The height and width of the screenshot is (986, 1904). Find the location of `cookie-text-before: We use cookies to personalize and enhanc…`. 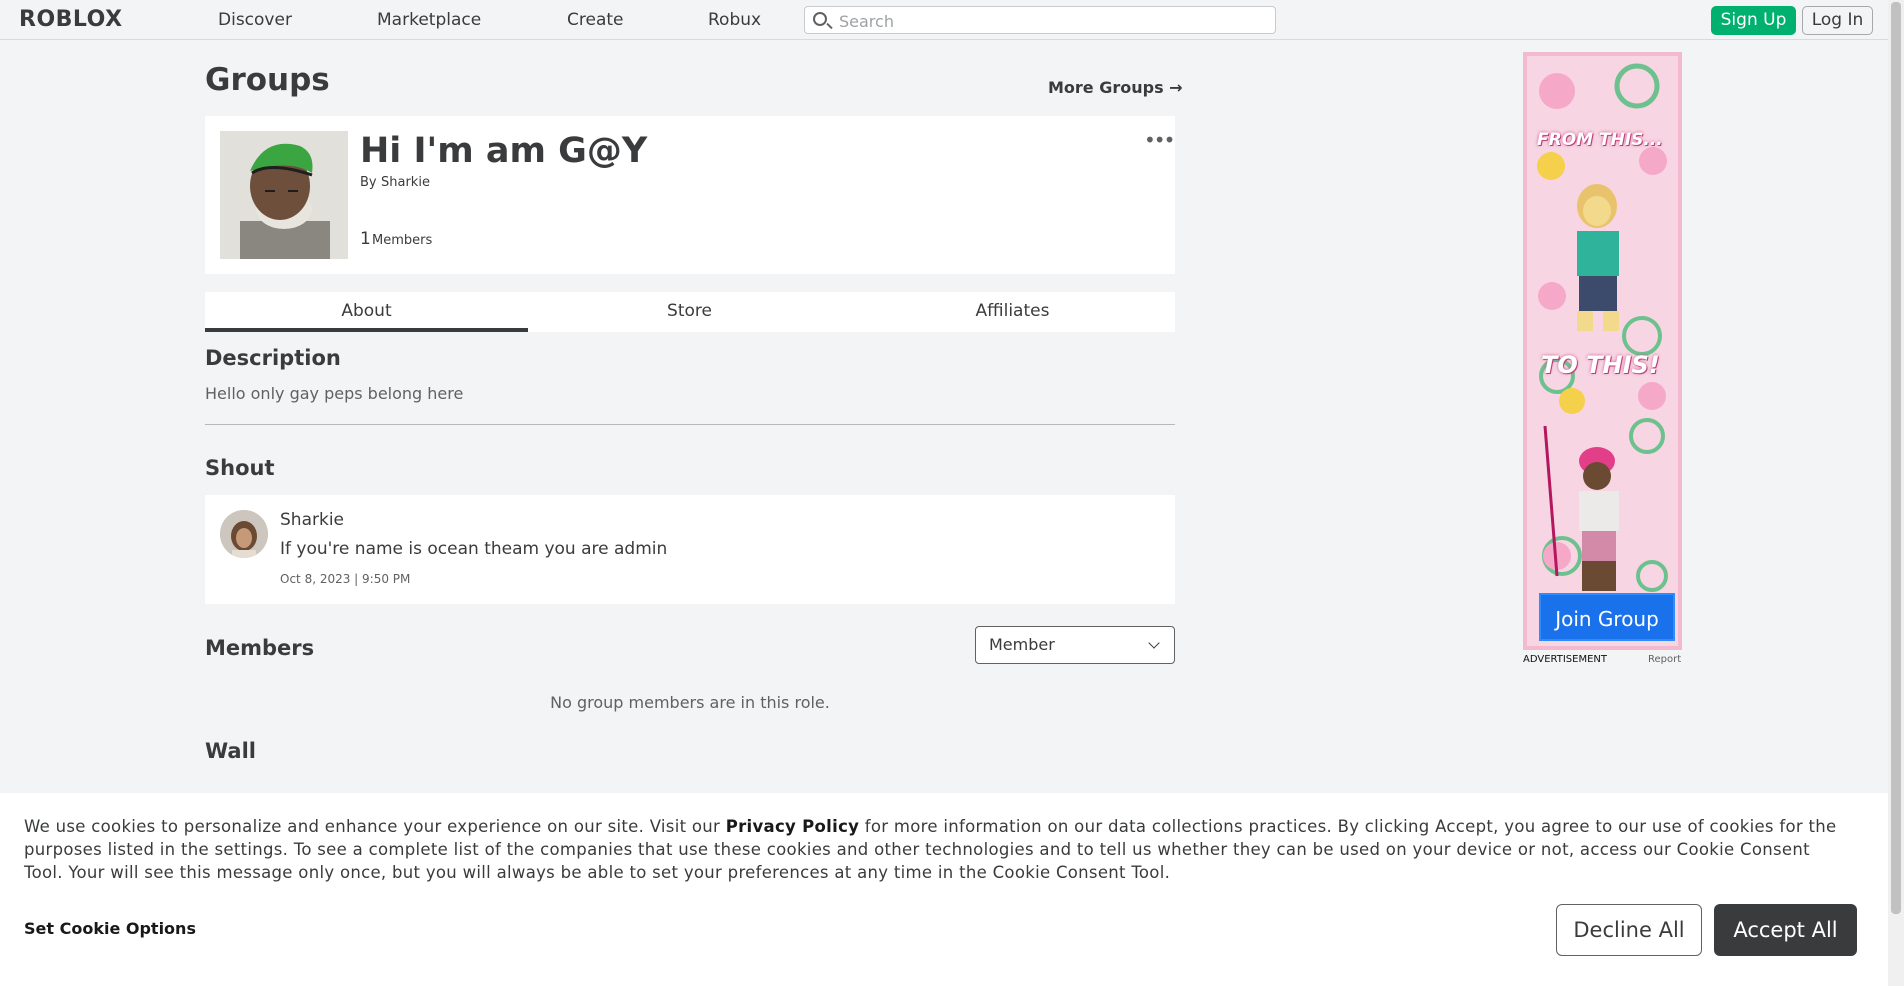

cookie-text-before: We use cookies to personalize and enhanc… is located at coordinates (375, 826).